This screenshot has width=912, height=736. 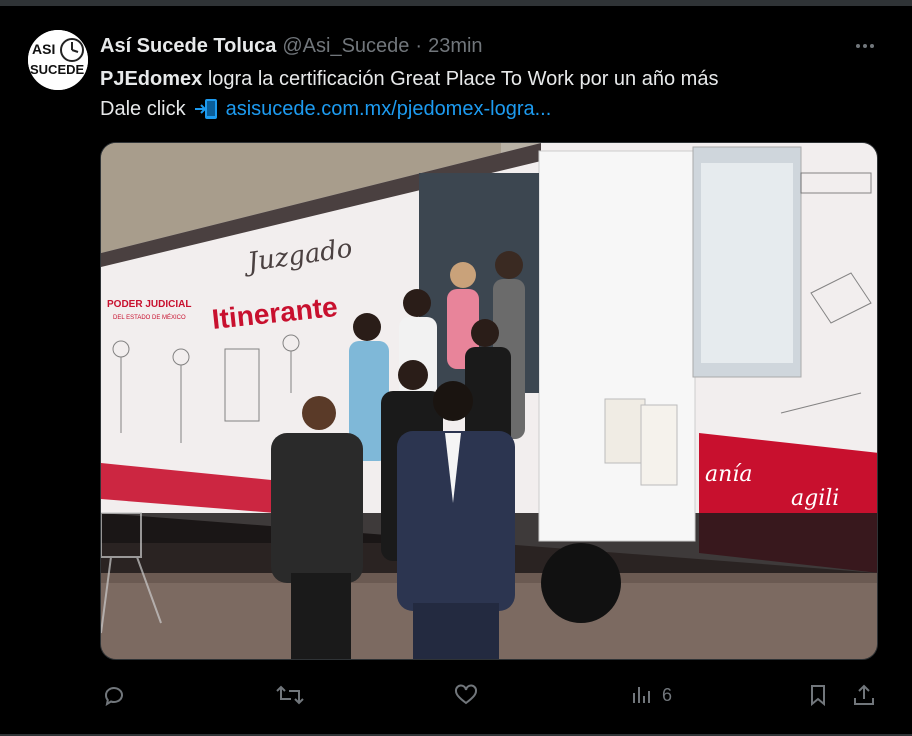 I want to click on avatar-logo: ASI SUCEDE, so click(x=58, y=60).